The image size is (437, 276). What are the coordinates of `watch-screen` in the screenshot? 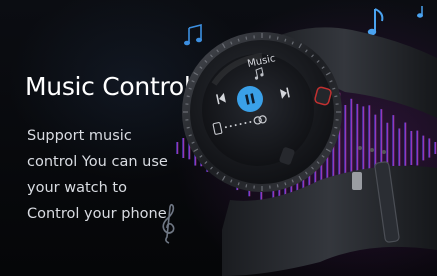 It's located at (258, 110).